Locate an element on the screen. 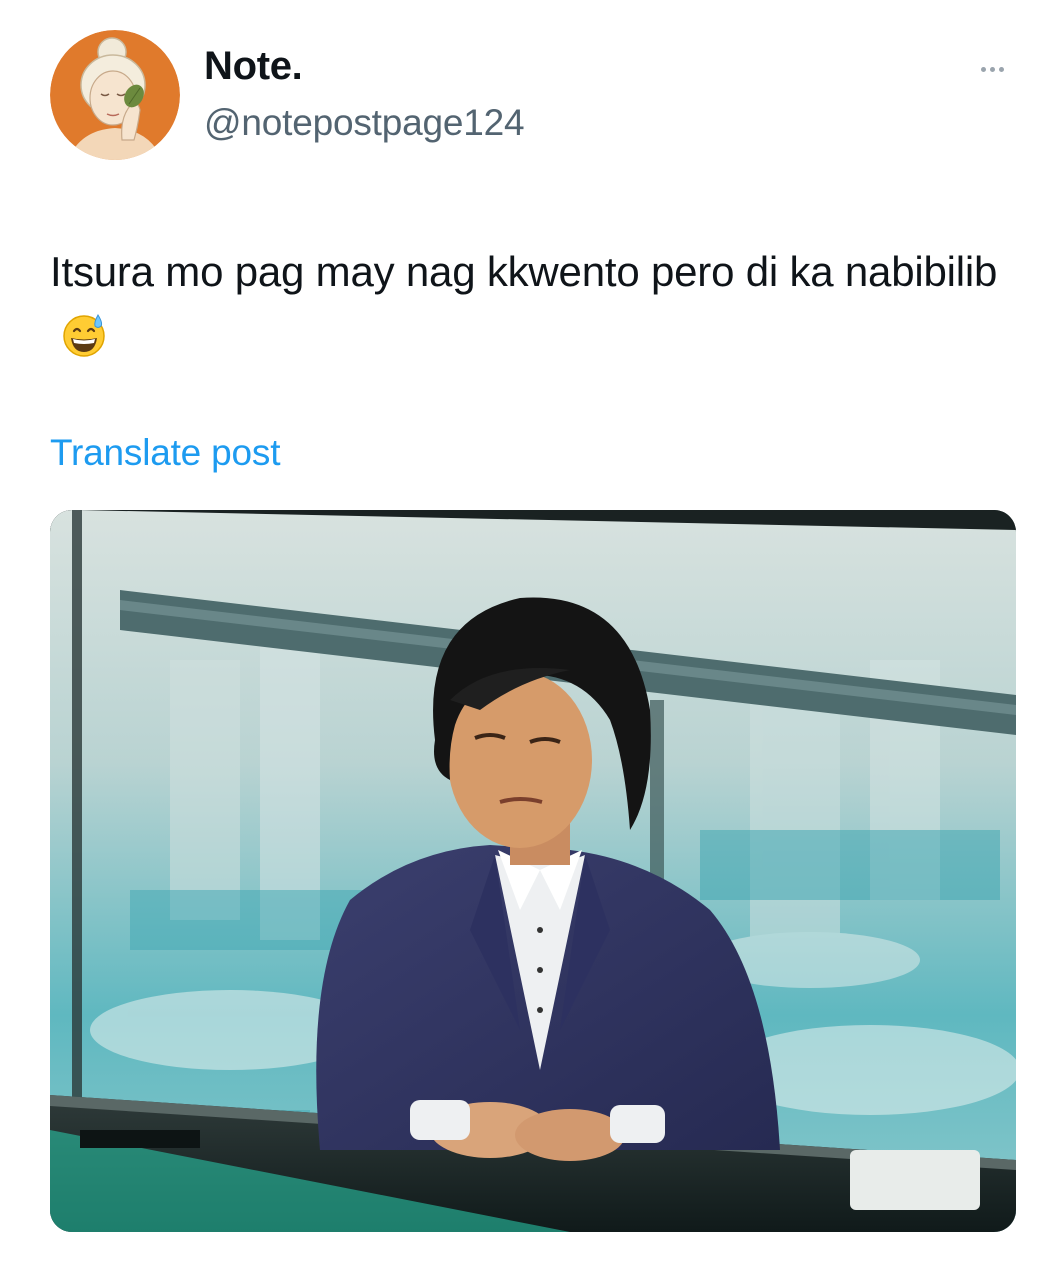 This screenshot has width=1064, height=1280. avatar is located at coordinates (115, 95).